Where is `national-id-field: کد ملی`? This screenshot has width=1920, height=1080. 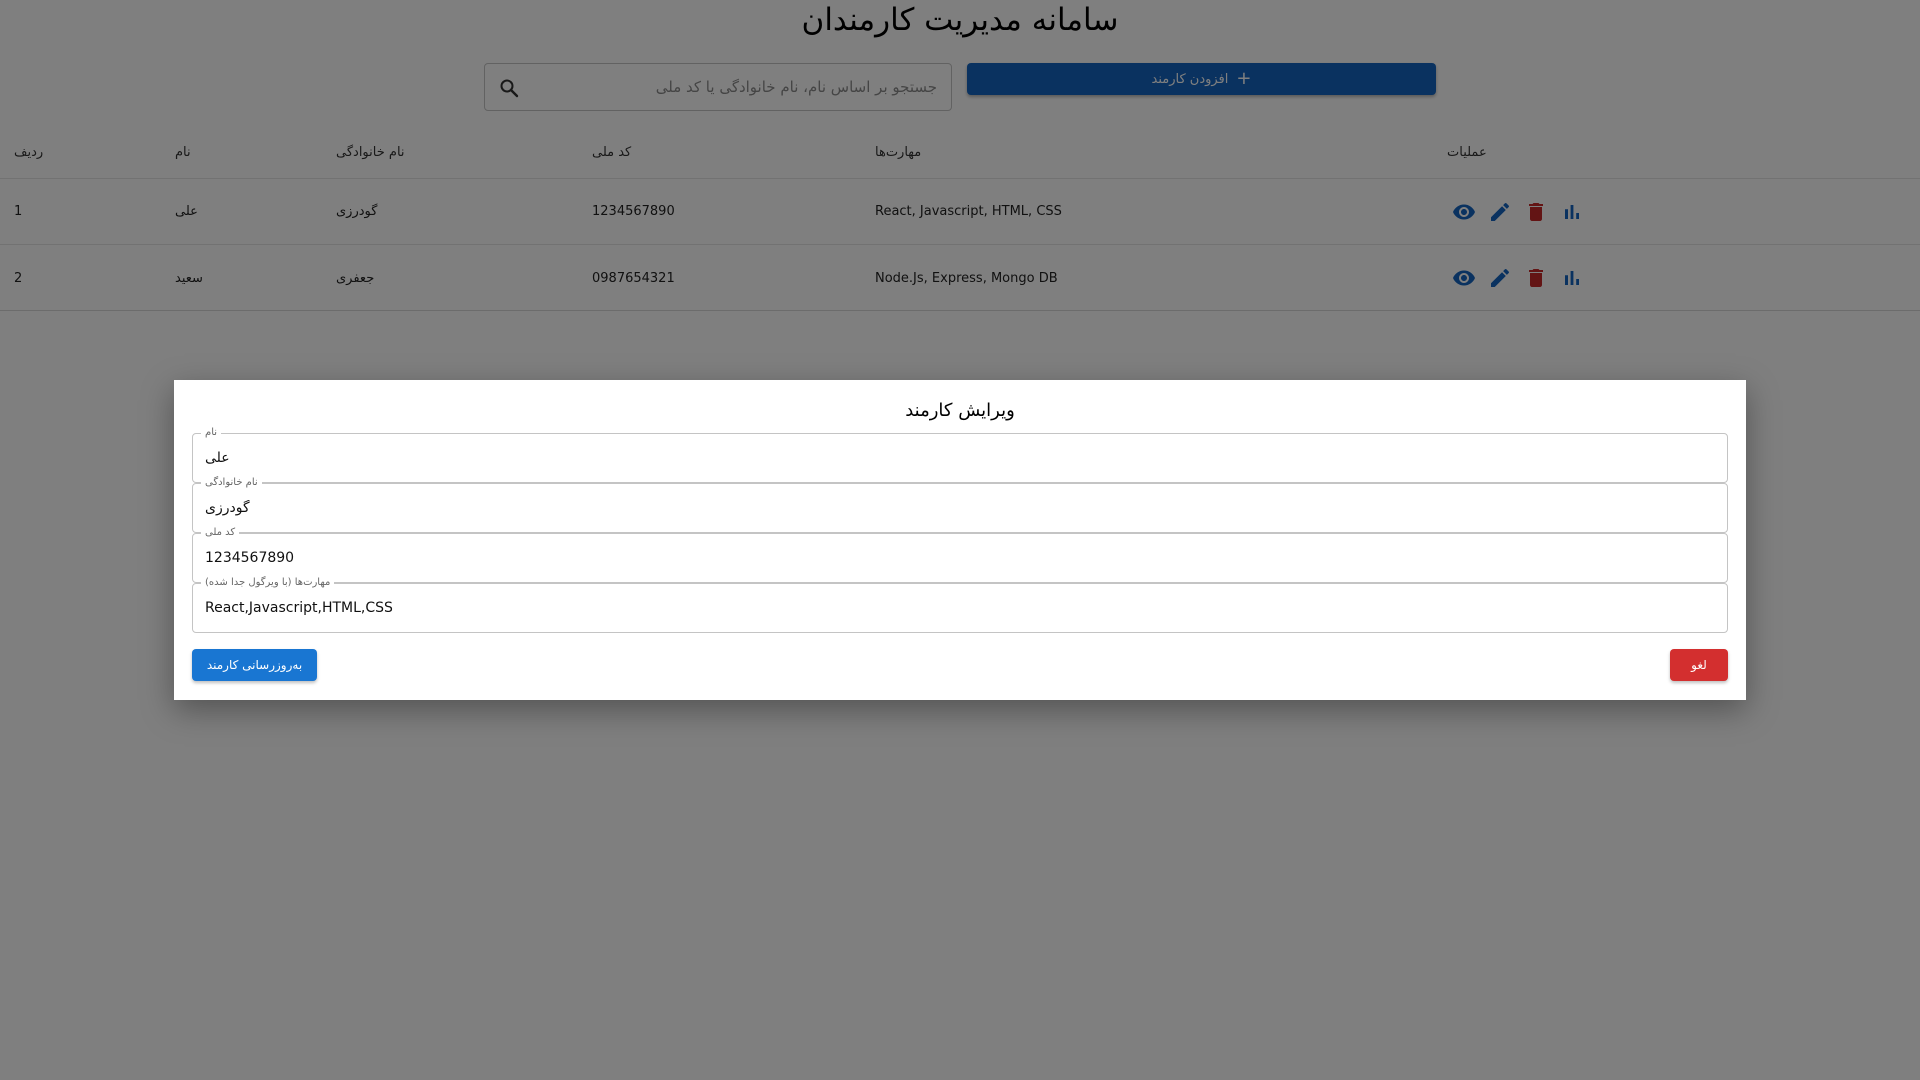 national-id-field: کد ملی is located at coordinates (960, 554).